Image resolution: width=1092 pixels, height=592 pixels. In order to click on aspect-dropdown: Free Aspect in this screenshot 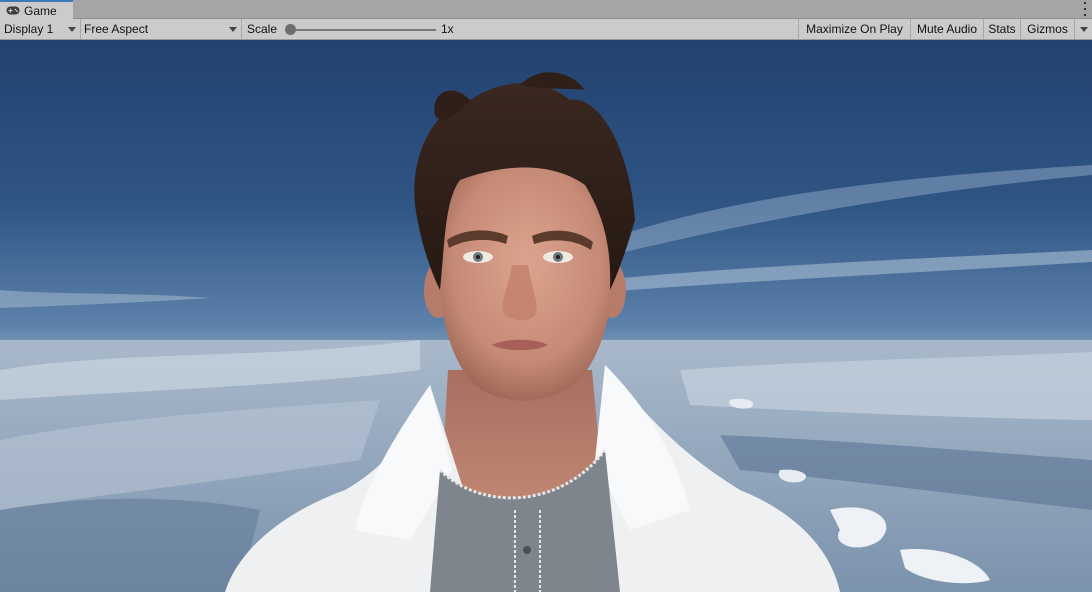, I will do `click(161, 29)`.